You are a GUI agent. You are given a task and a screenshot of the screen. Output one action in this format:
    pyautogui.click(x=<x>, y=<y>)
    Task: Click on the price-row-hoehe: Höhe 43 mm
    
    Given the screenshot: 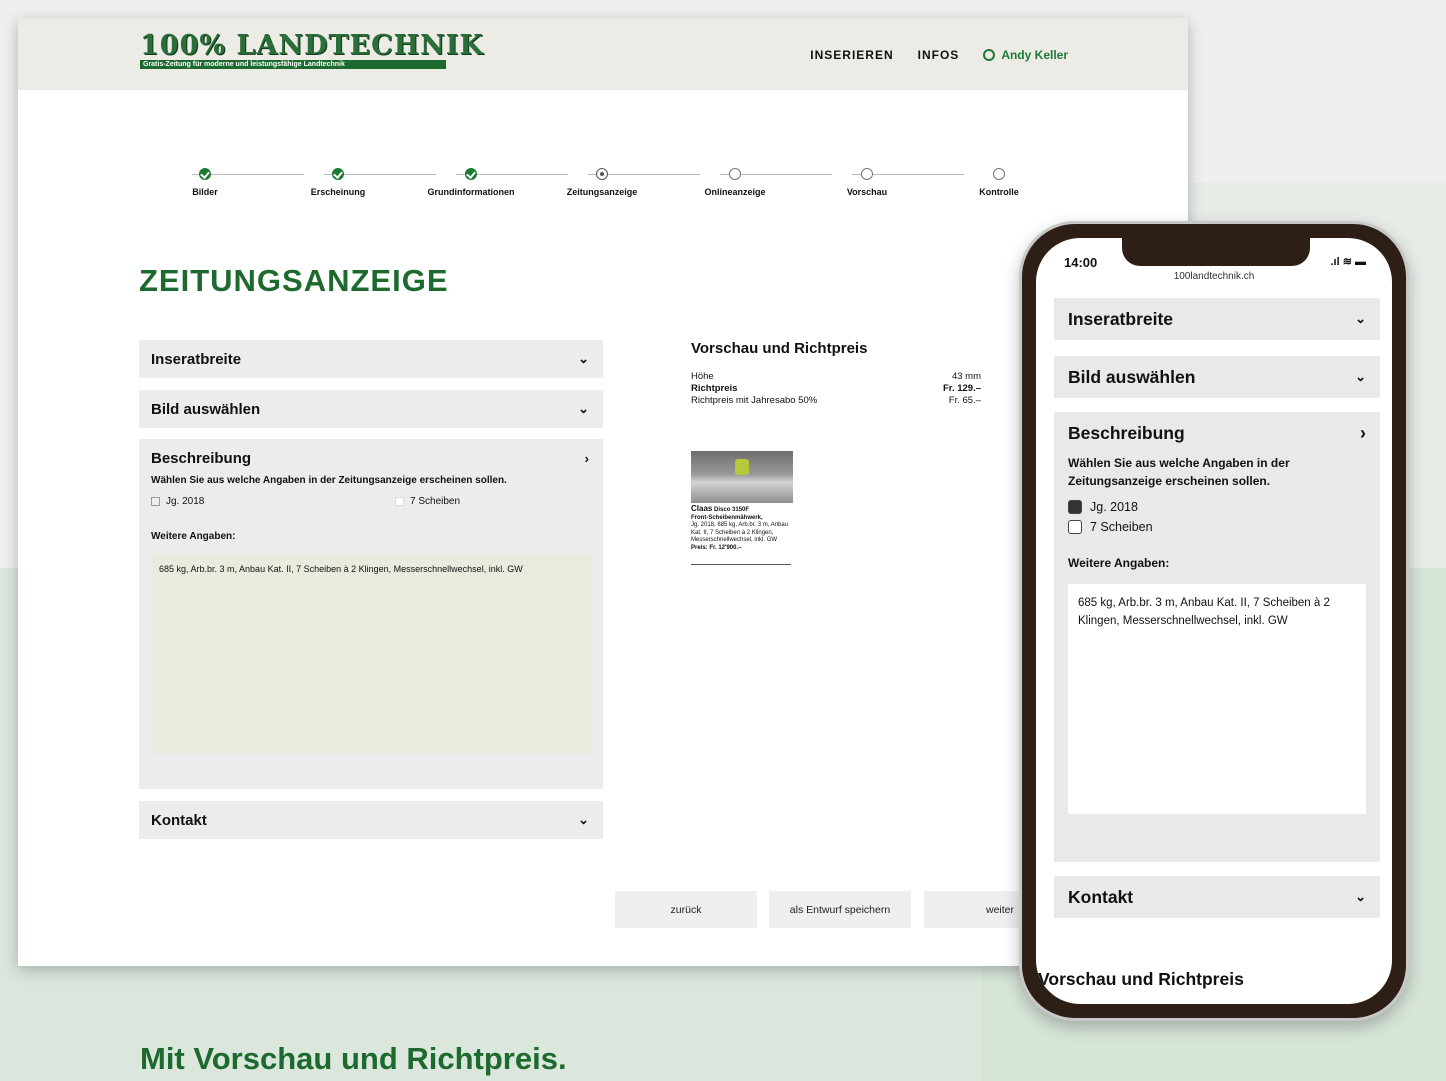 What is the action you would take?
    pyautogui.click(x=836, y=377)
    